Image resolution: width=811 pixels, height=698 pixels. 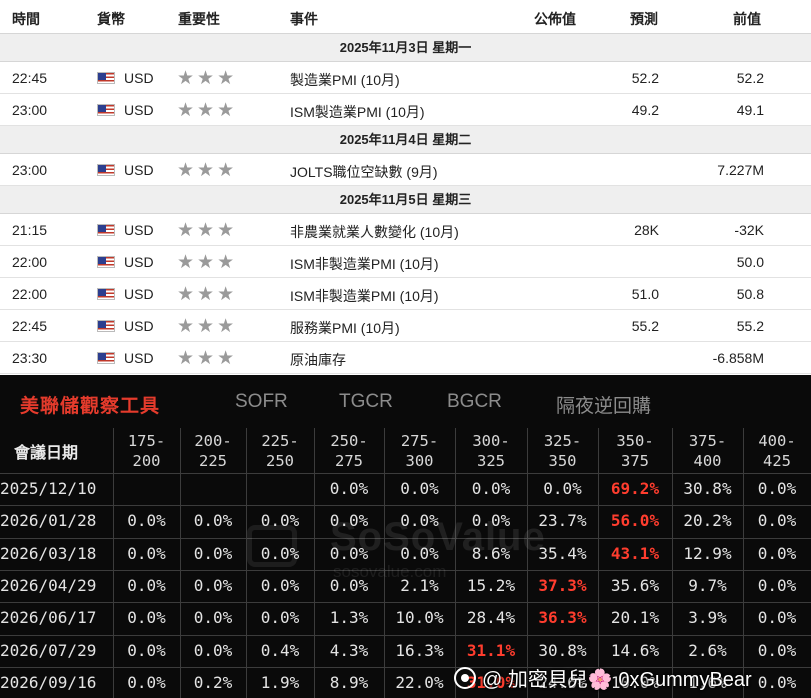 I want to click on event-name: 非農業就業人數變化 (10月), so click(x=374, y=232).